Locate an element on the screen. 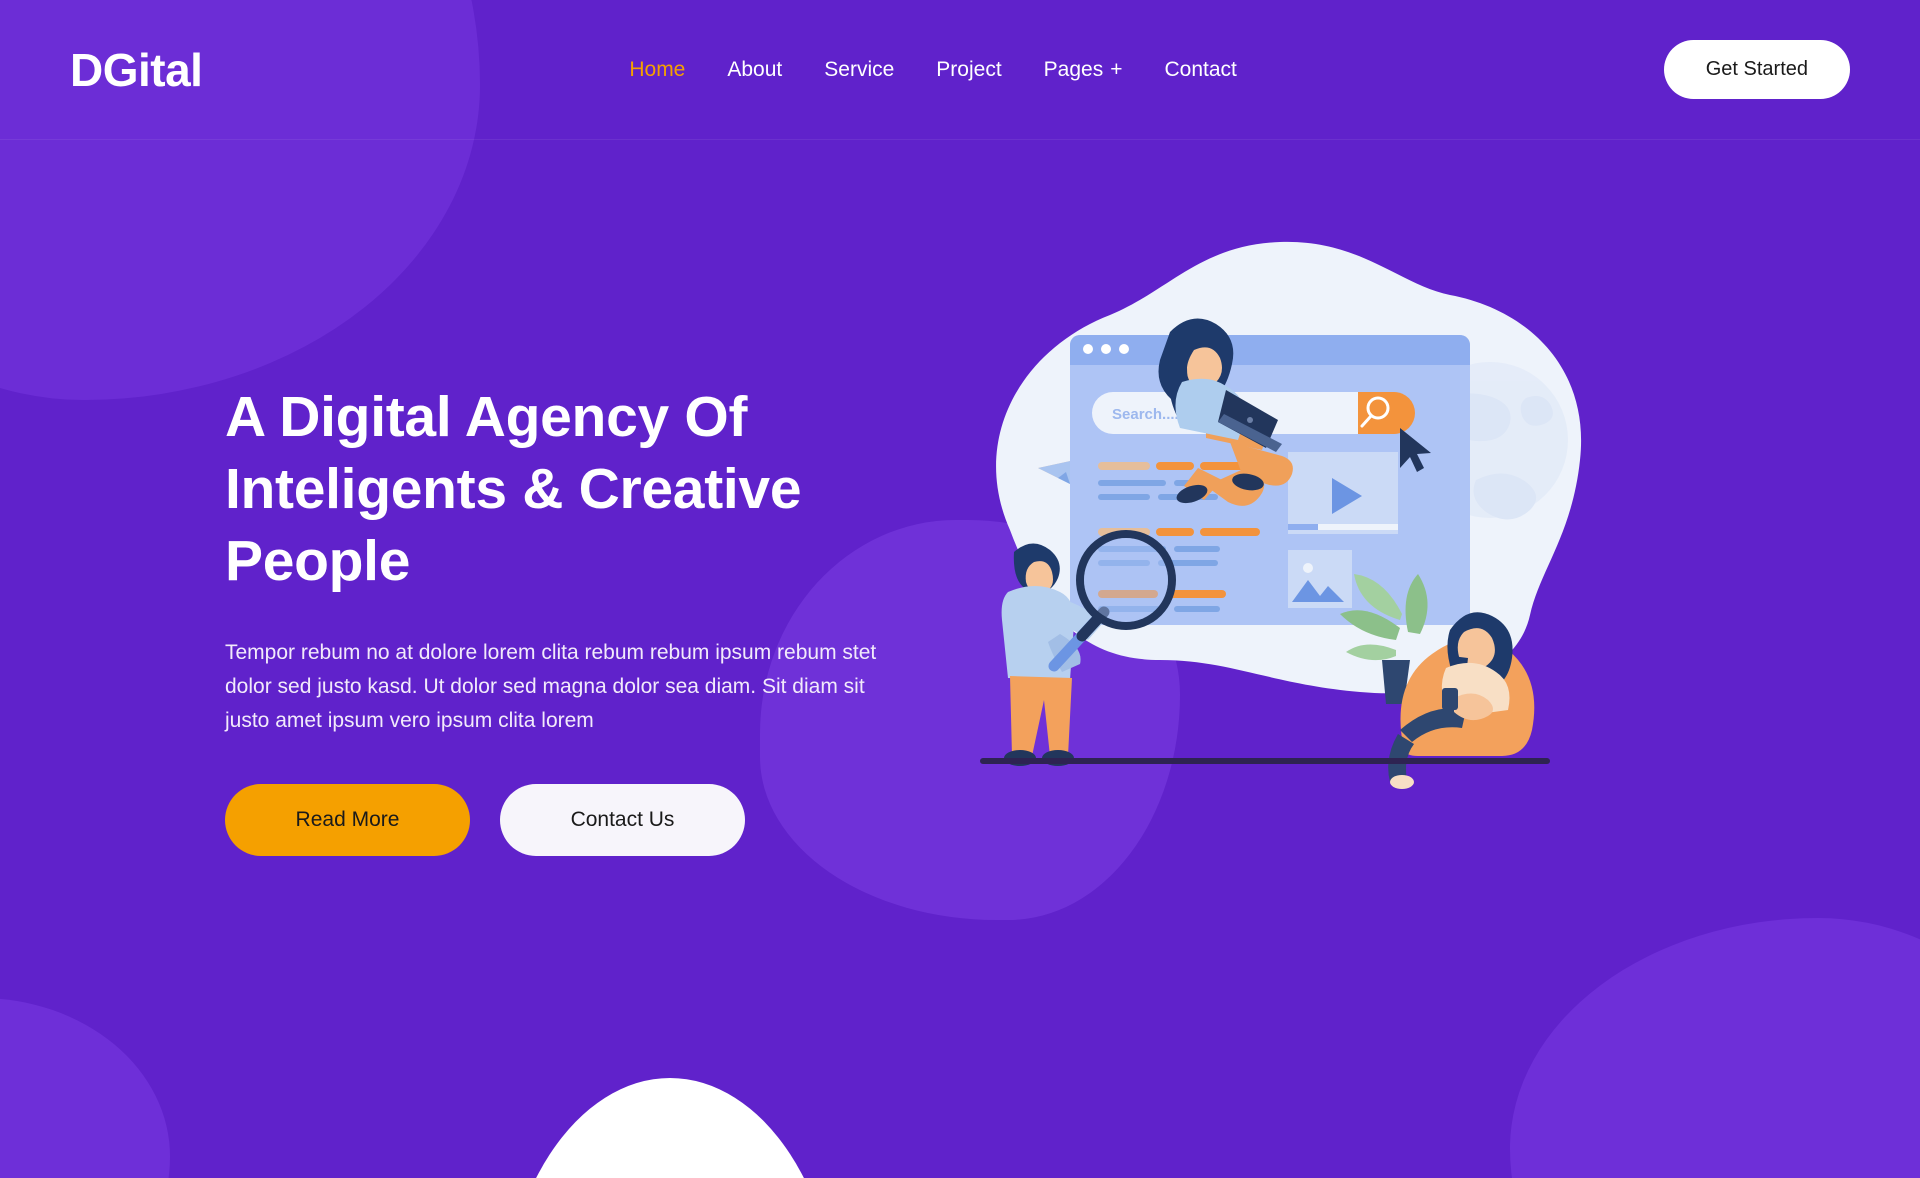  nav-item-pages: Pages + is located at coordinates (1083, 70).